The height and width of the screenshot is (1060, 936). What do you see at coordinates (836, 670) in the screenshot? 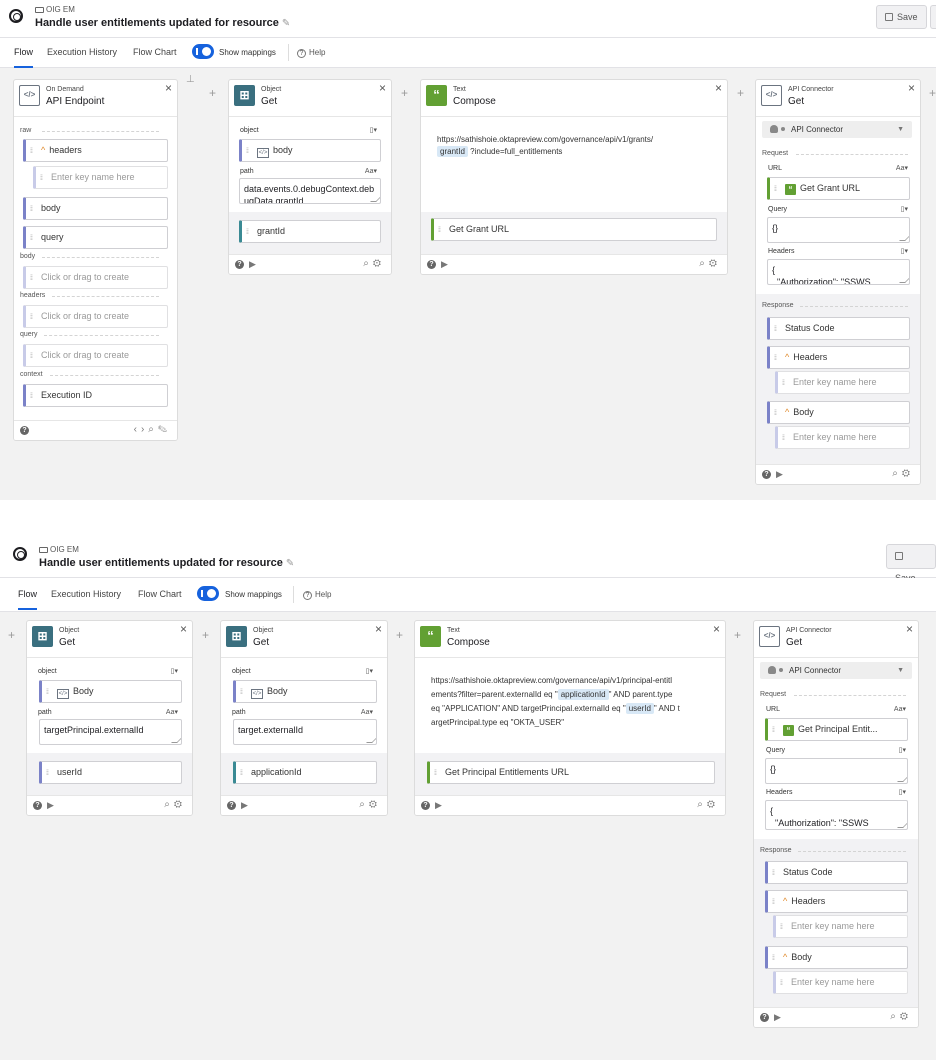
I see `connection-select: API Connector ▼` at bounding box center [836, 670].